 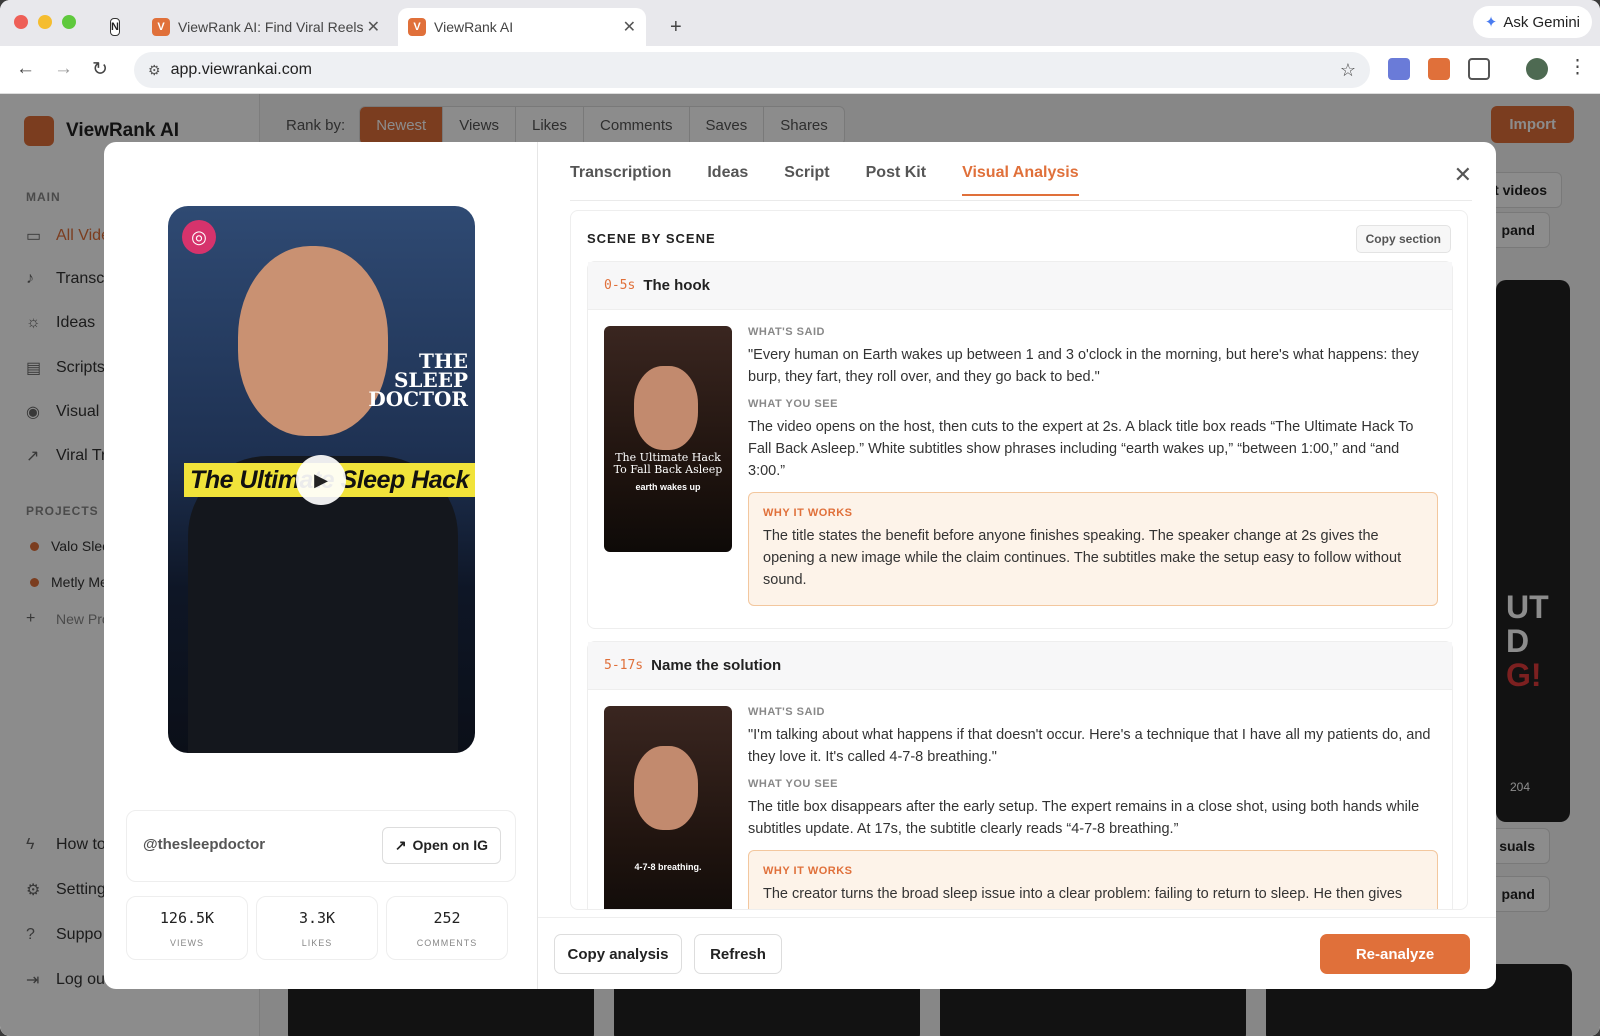 What do you see at coordinates (1463, 175) in the screenshot?
I see `close-modal-icon: ✕` at bounding box center [1463, 175].